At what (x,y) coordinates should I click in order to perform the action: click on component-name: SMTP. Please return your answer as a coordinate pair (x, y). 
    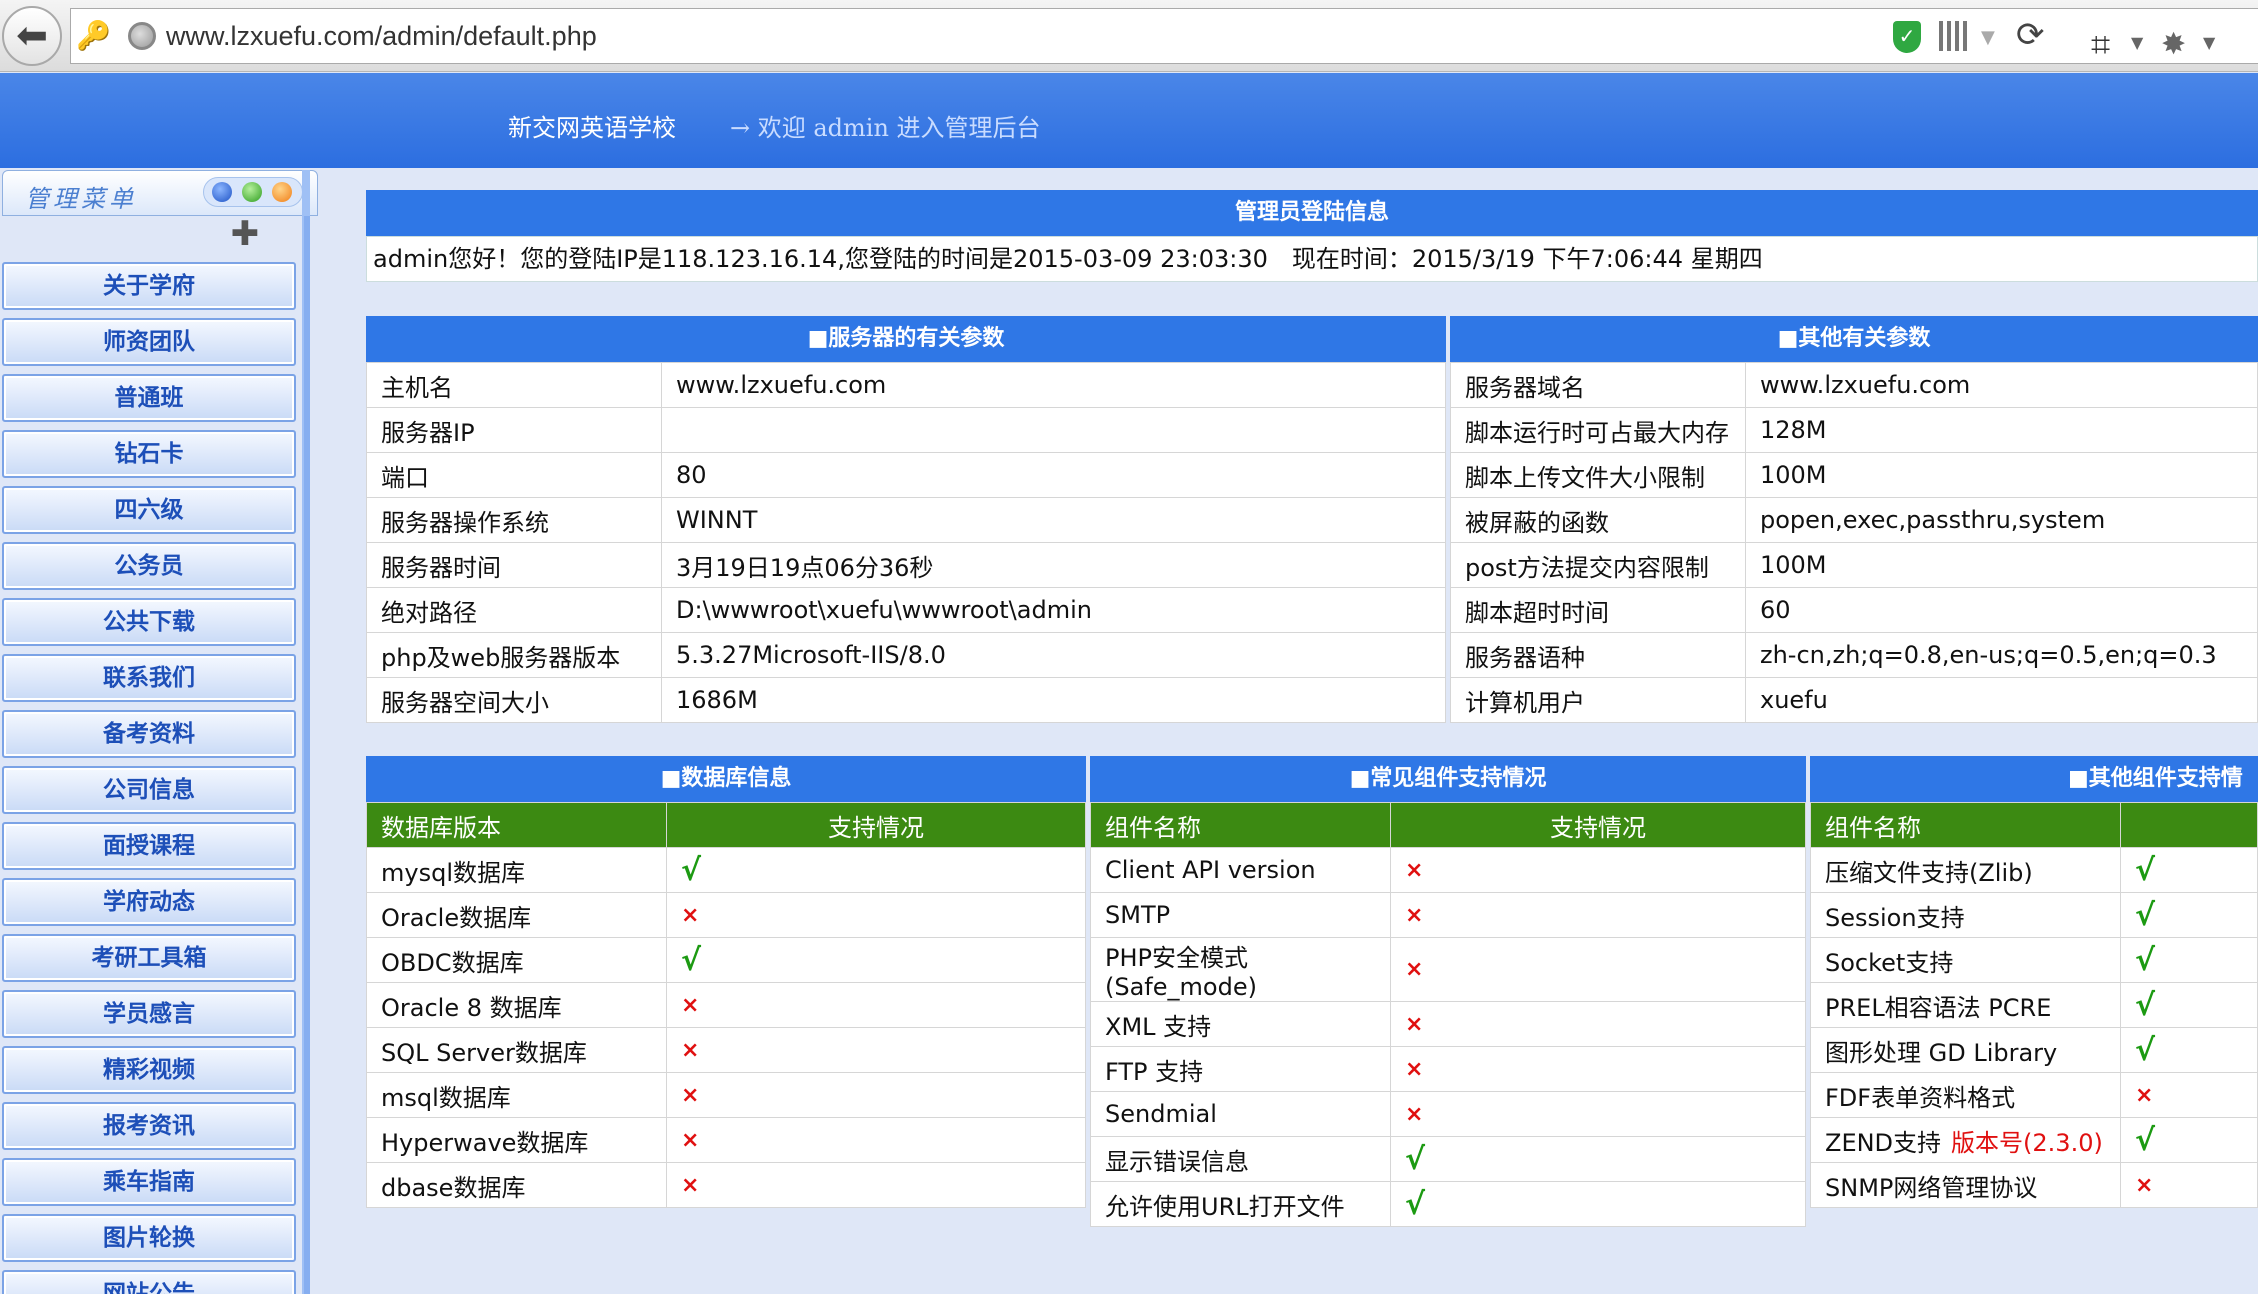
    Looking at the image, I should click on (1240, 915).